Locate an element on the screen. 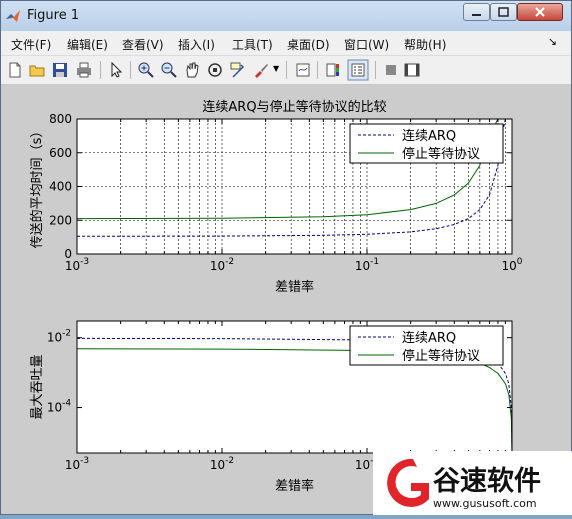  zoom-in-icon is located at coordinates (146, 70).